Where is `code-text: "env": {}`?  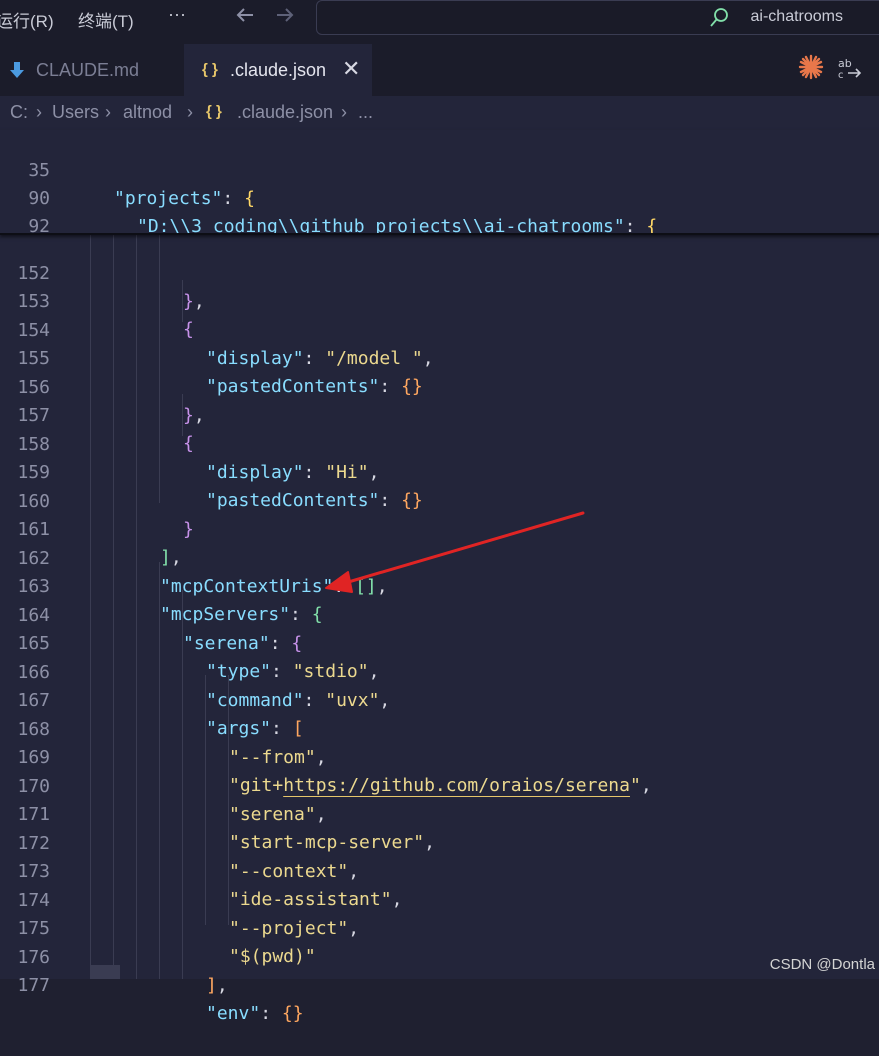 code-text: "env": {} is located at coordinates (255, 1013).